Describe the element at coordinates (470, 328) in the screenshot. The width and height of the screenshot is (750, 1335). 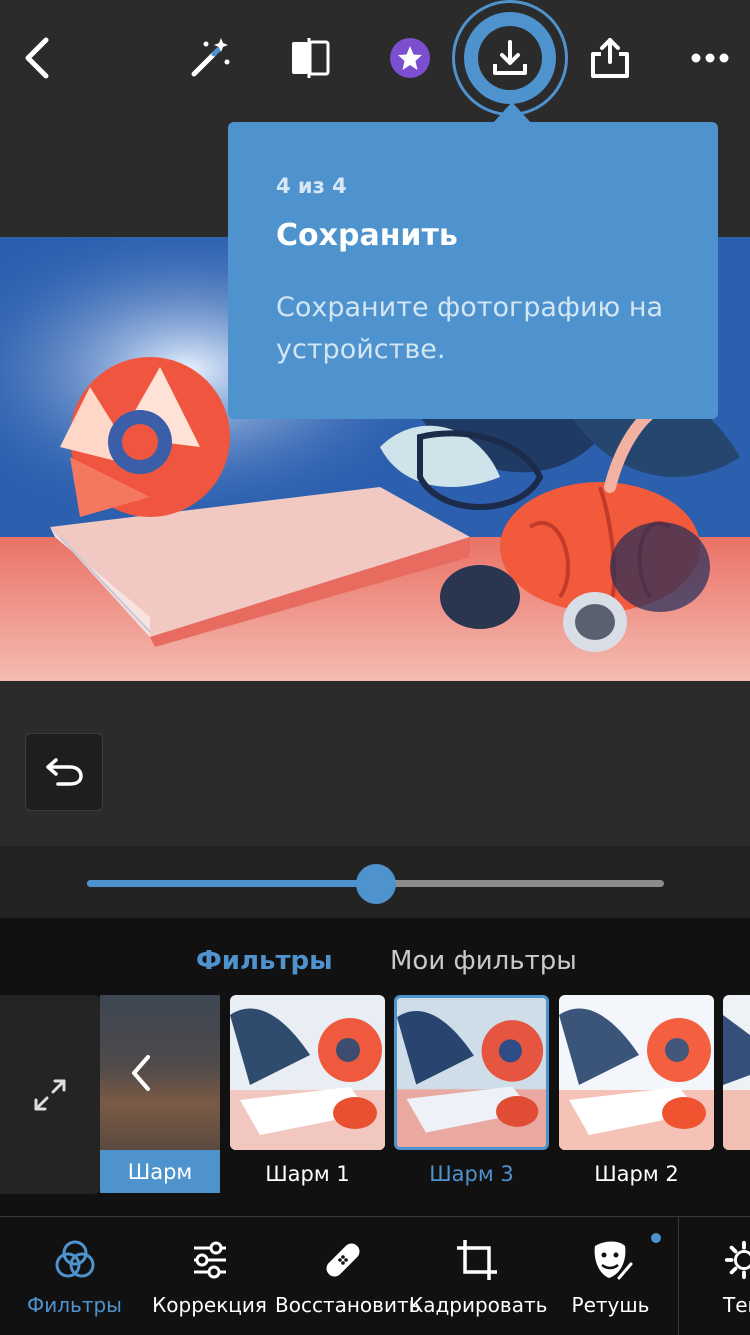
I see `coachmark-description: Сохраните фотографию на устройстве.` at that location.